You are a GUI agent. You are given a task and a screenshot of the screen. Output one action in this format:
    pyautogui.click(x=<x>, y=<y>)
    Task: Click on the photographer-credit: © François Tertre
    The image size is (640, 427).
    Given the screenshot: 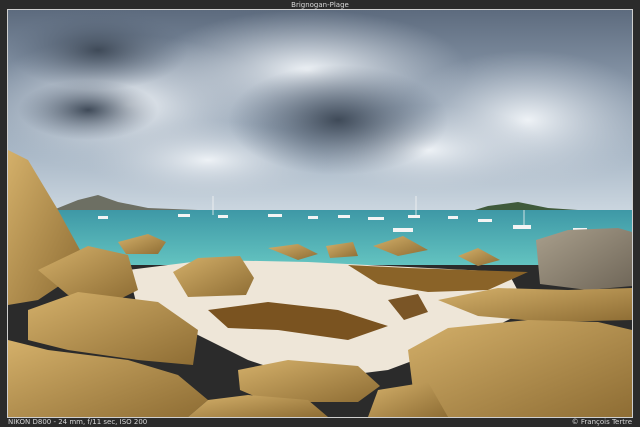 What is the action you would take?
    pyautogui.click(x=601, y=422)
    